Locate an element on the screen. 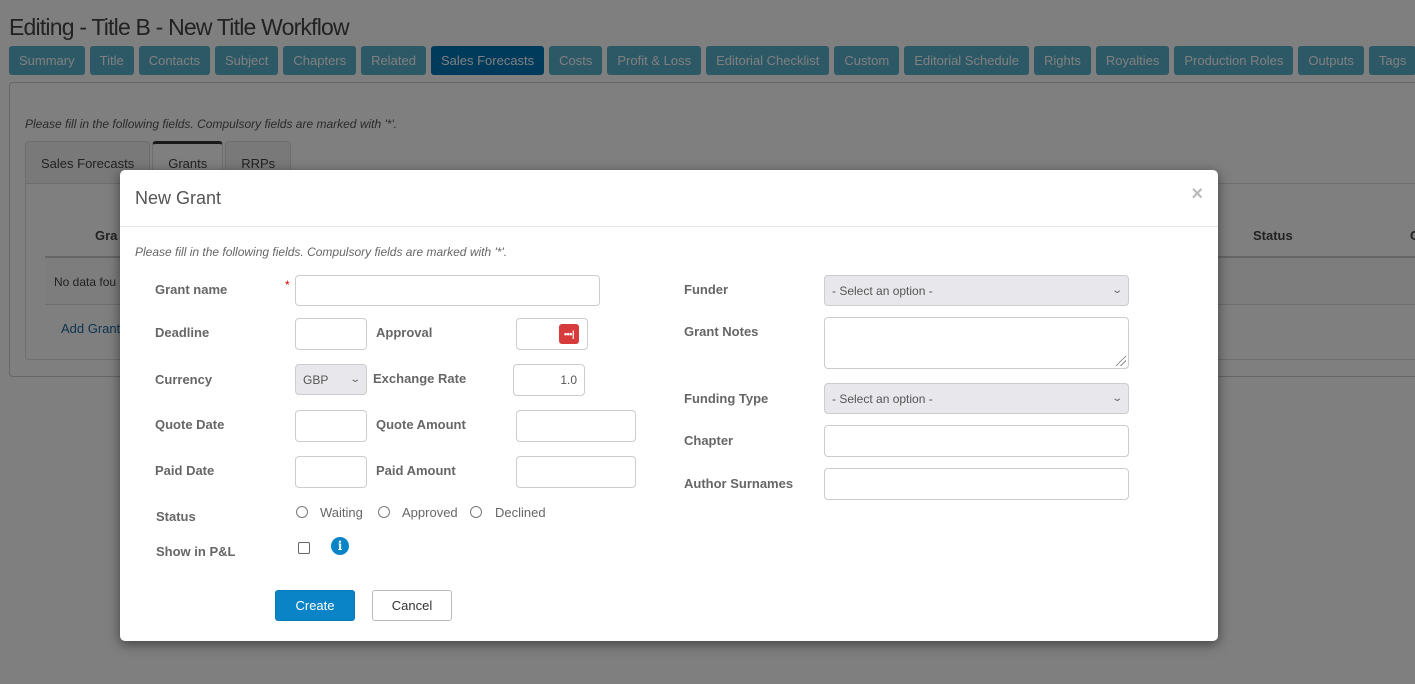  funding-type-select: - Select an option - ⌄ is located at coordinates (976, 398).